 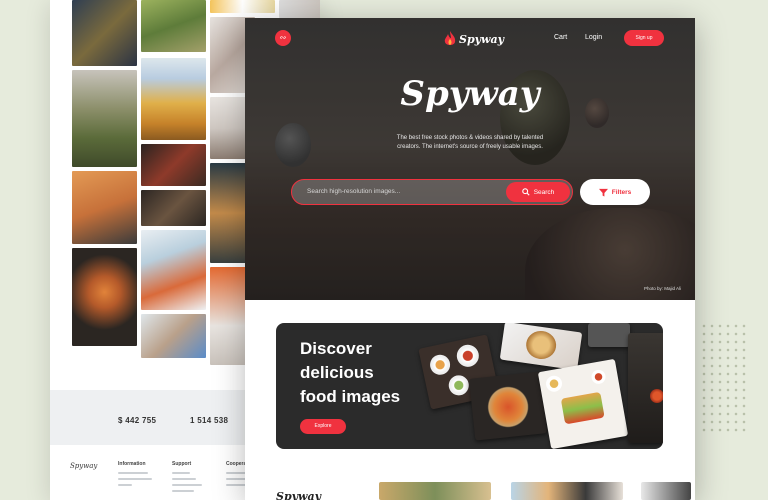 What do you see at coordinates (132, 464) in the screenshot?
I see `footer-column-heading: Information` at bounding box center [132, 464].